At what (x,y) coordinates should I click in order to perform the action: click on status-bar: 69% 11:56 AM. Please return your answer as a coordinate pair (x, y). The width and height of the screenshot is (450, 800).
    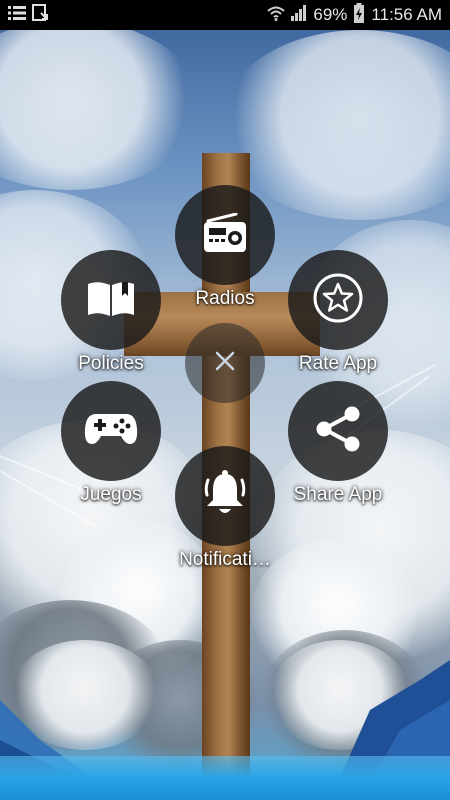
    Looking at the image, I should click on (225, 15).